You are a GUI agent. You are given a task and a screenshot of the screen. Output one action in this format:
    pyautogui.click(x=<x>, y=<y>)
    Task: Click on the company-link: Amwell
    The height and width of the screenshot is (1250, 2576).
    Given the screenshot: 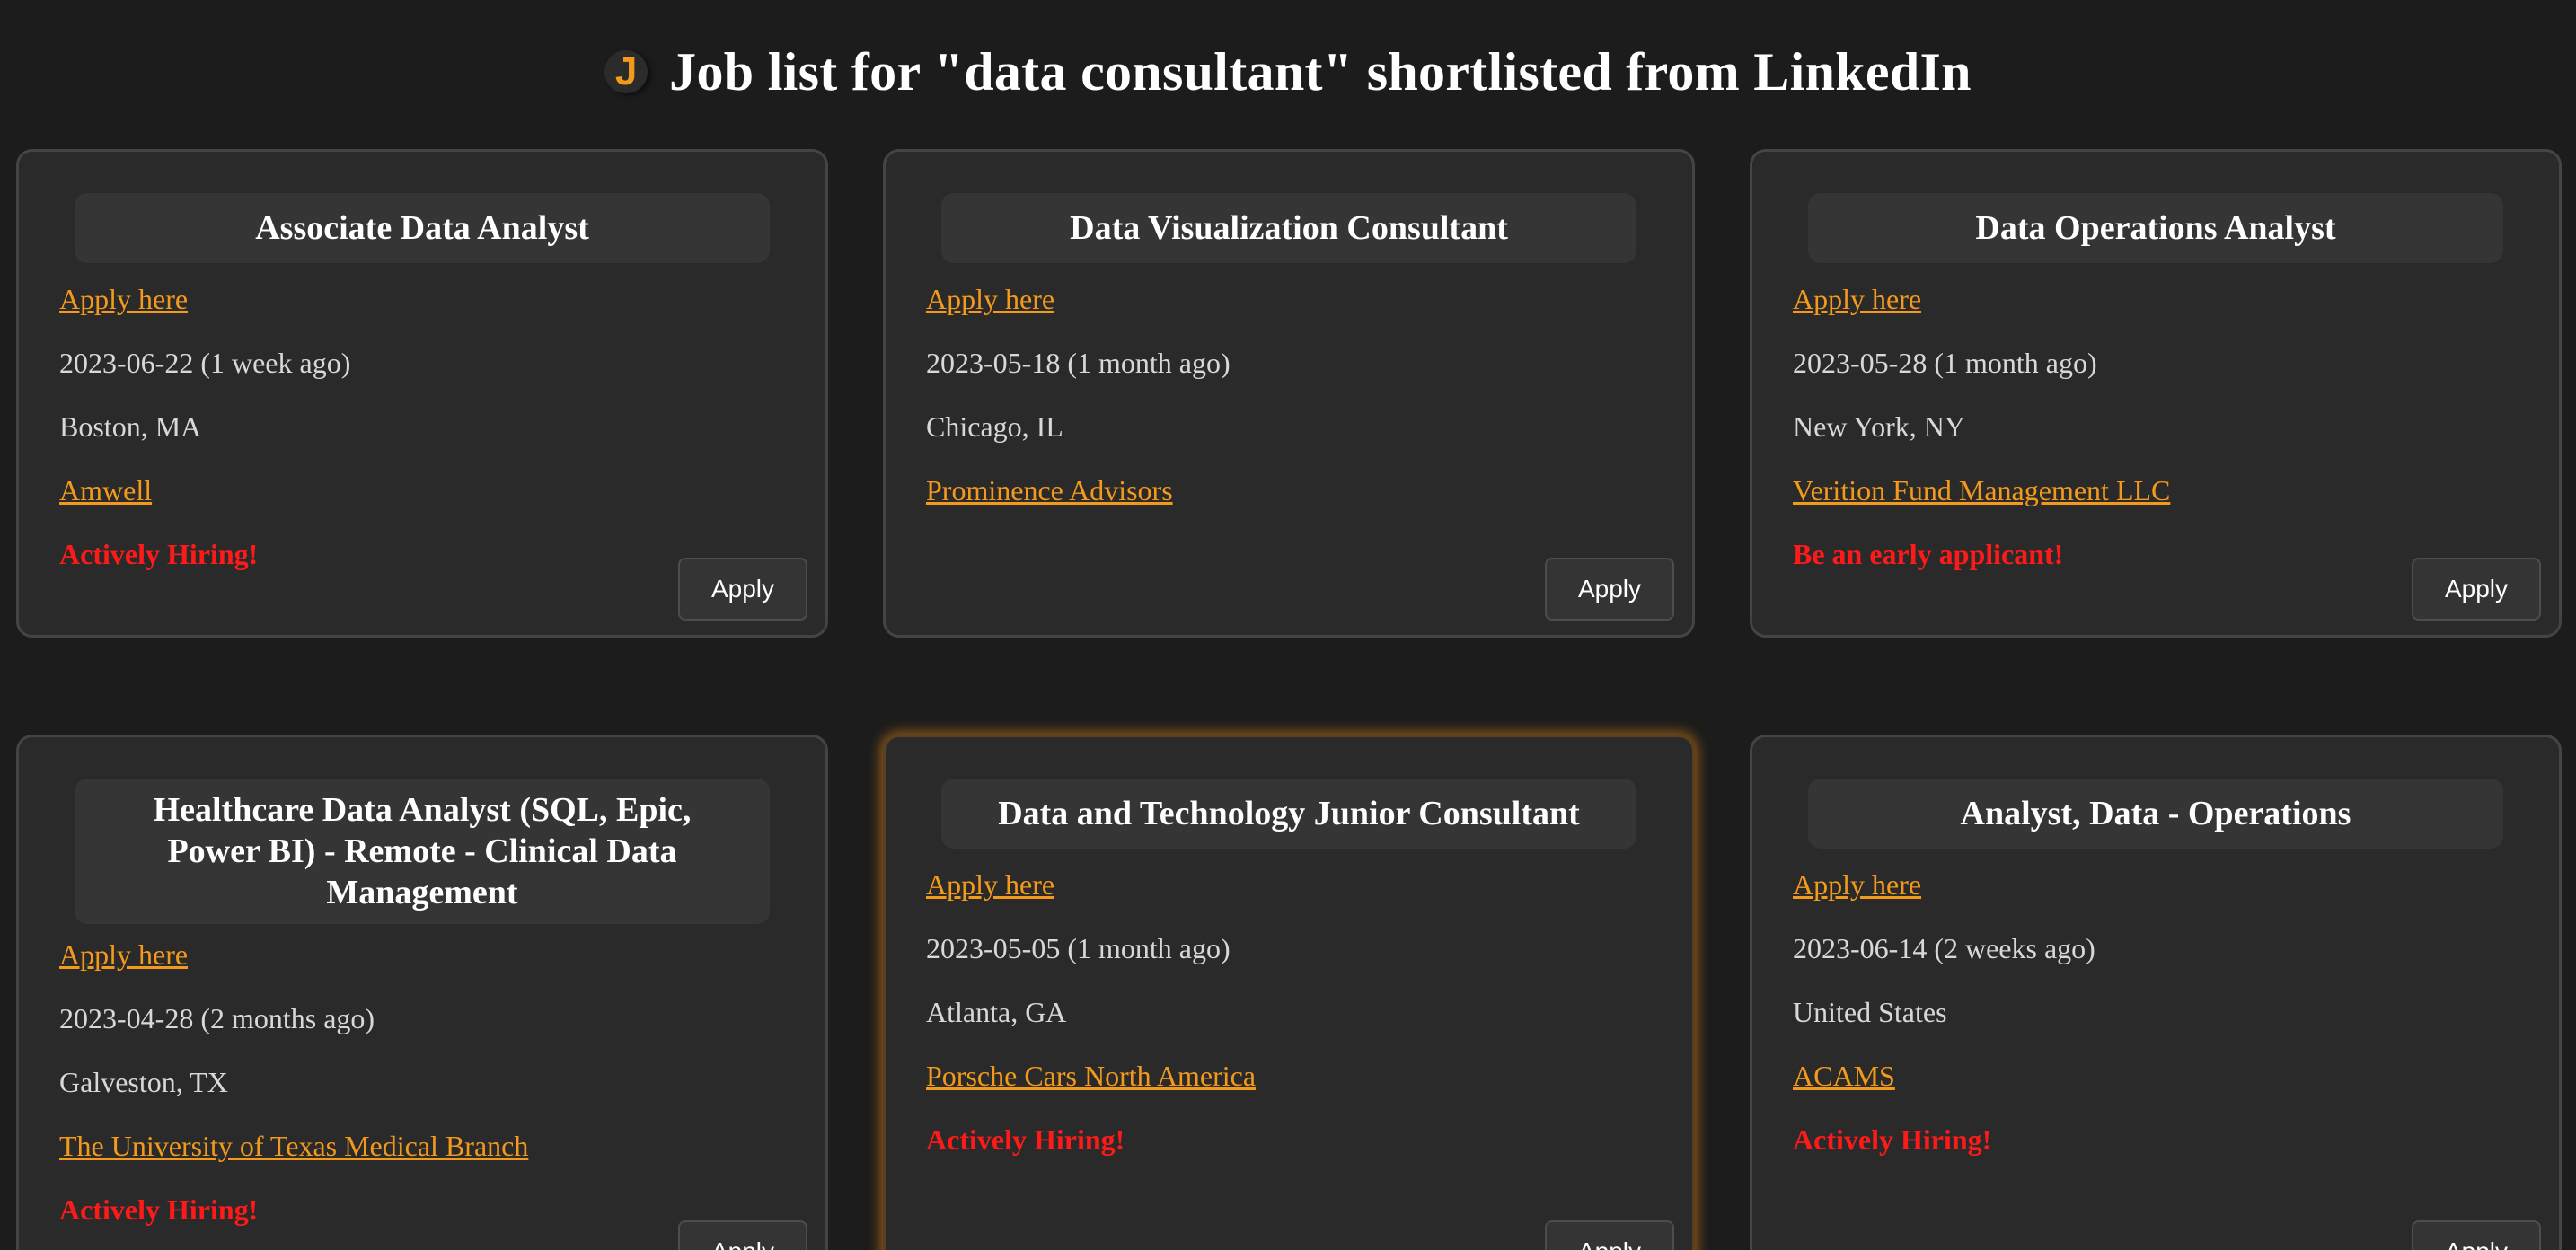 What is the action you would take?
    pyautogui.click(x=105, y=490)
    